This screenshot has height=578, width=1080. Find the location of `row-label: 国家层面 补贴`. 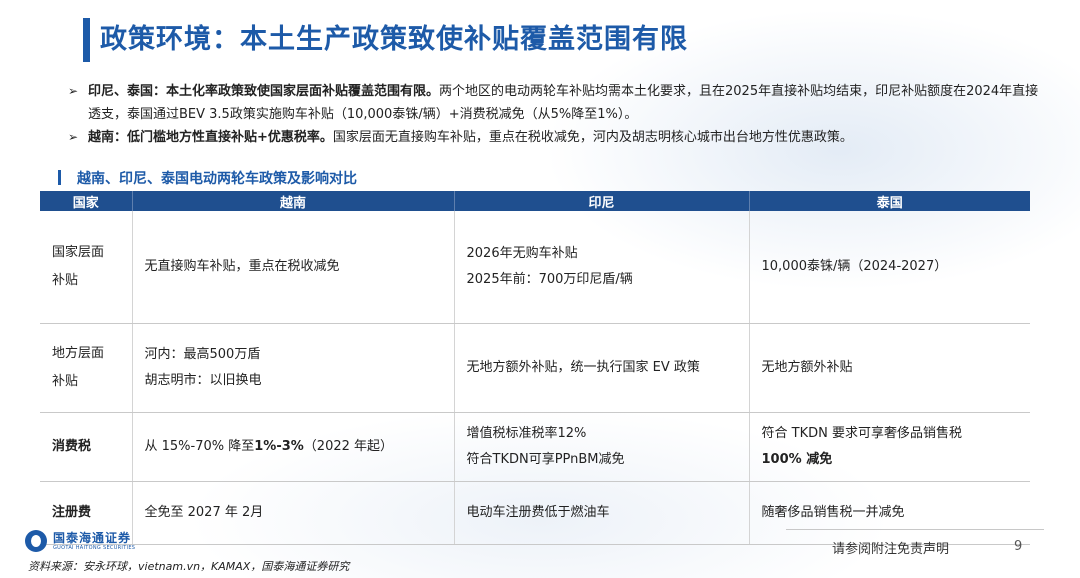

row-label: 国家层面 补贴 is located at coordinates (86, 267).